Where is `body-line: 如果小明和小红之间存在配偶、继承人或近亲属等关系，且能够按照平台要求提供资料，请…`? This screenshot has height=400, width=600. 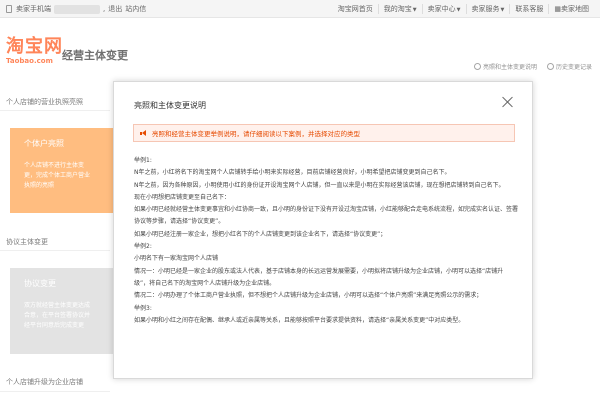 body-line: 如果小明和小红之间存在配偶、继承人或近亲属等关系，且能够按照平台要求提供资料，请… is located at coordinates (299, 320).